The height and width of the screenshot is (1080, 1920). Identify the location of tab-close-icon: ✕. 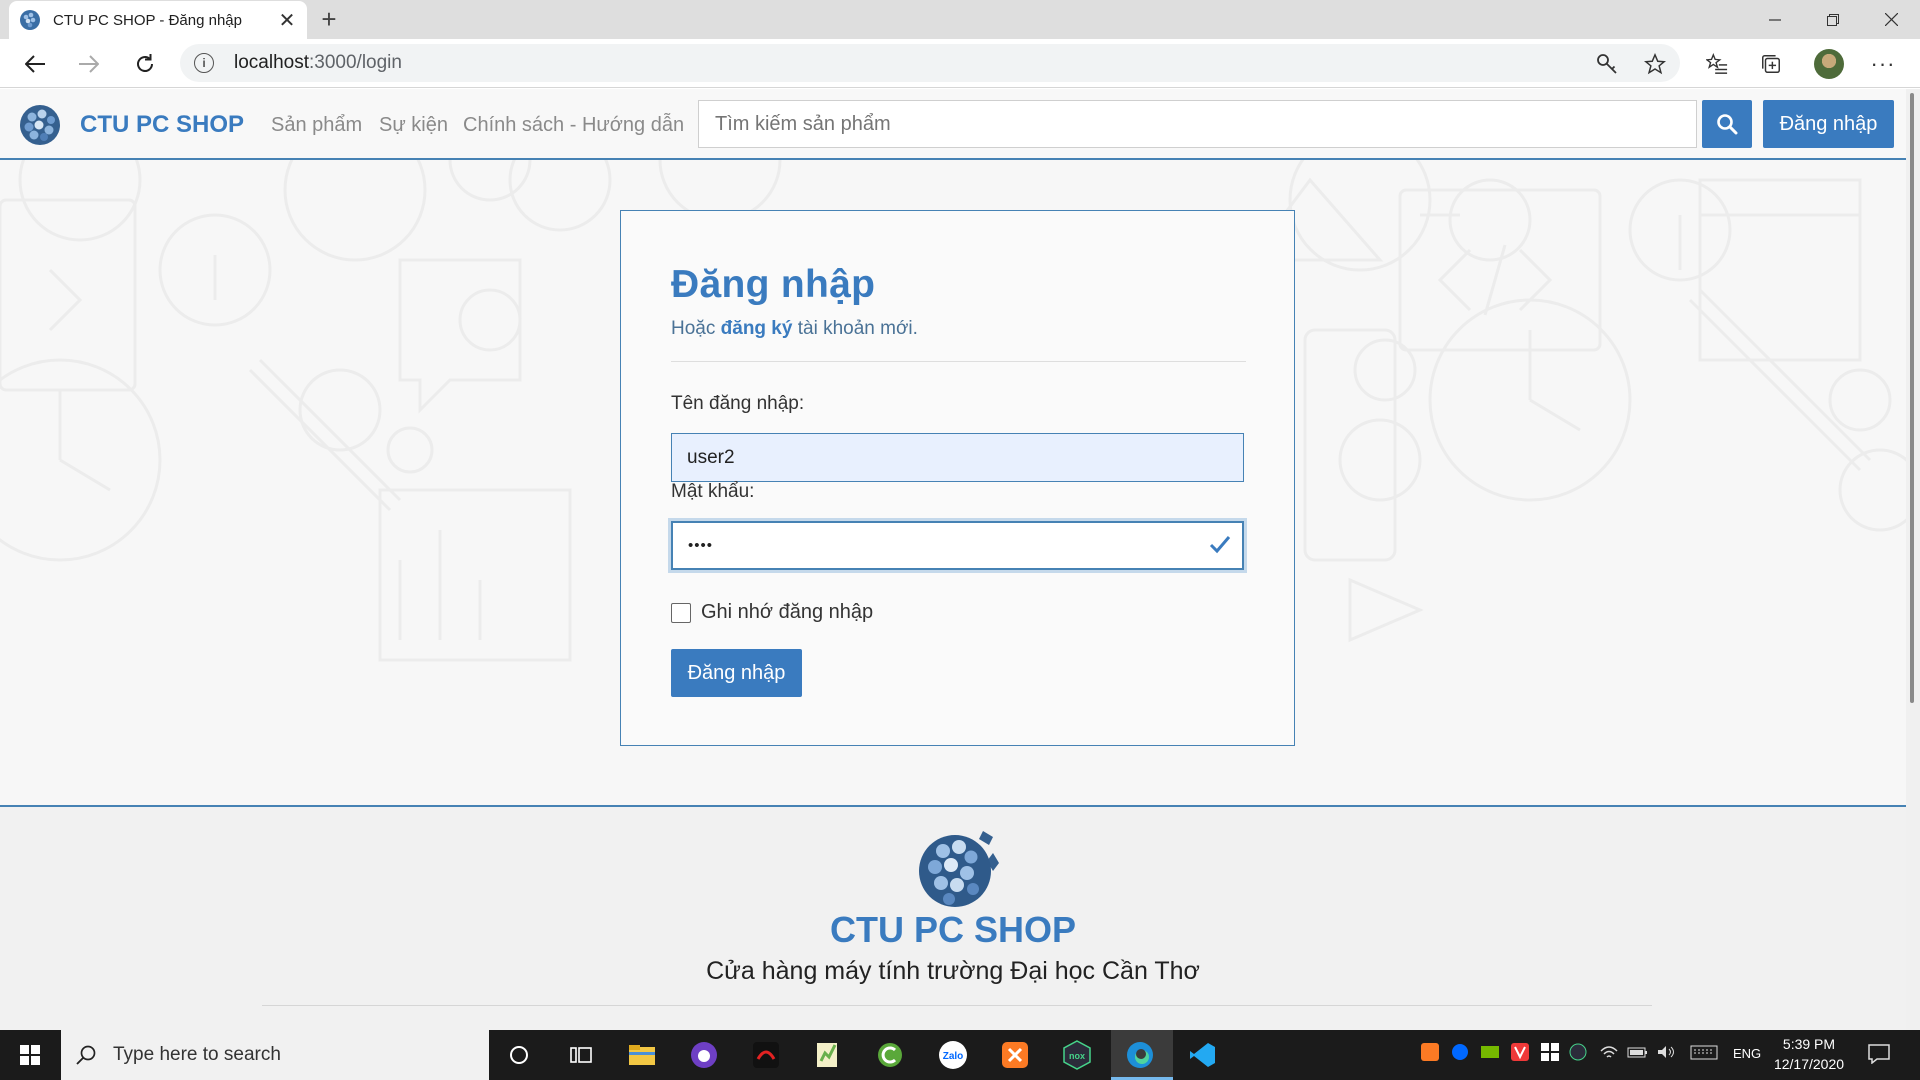
(287, 20).